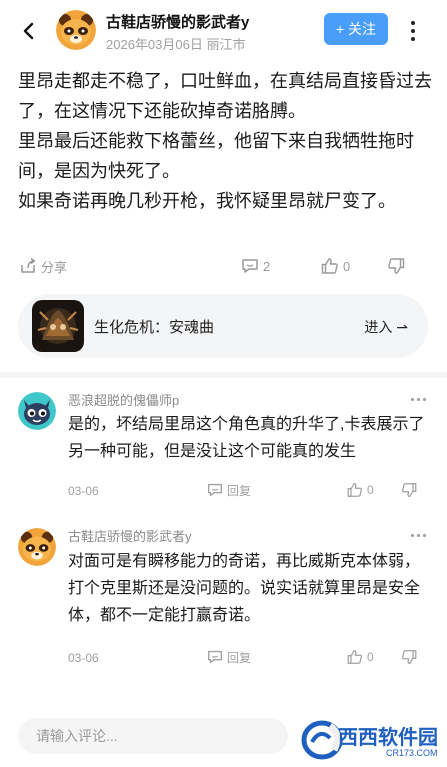 This screenshot has width=447, height=767. What do you see at coordinates (250, 266) in the screenshot?
I see `comment-icon` at bounding box center [250, 266].